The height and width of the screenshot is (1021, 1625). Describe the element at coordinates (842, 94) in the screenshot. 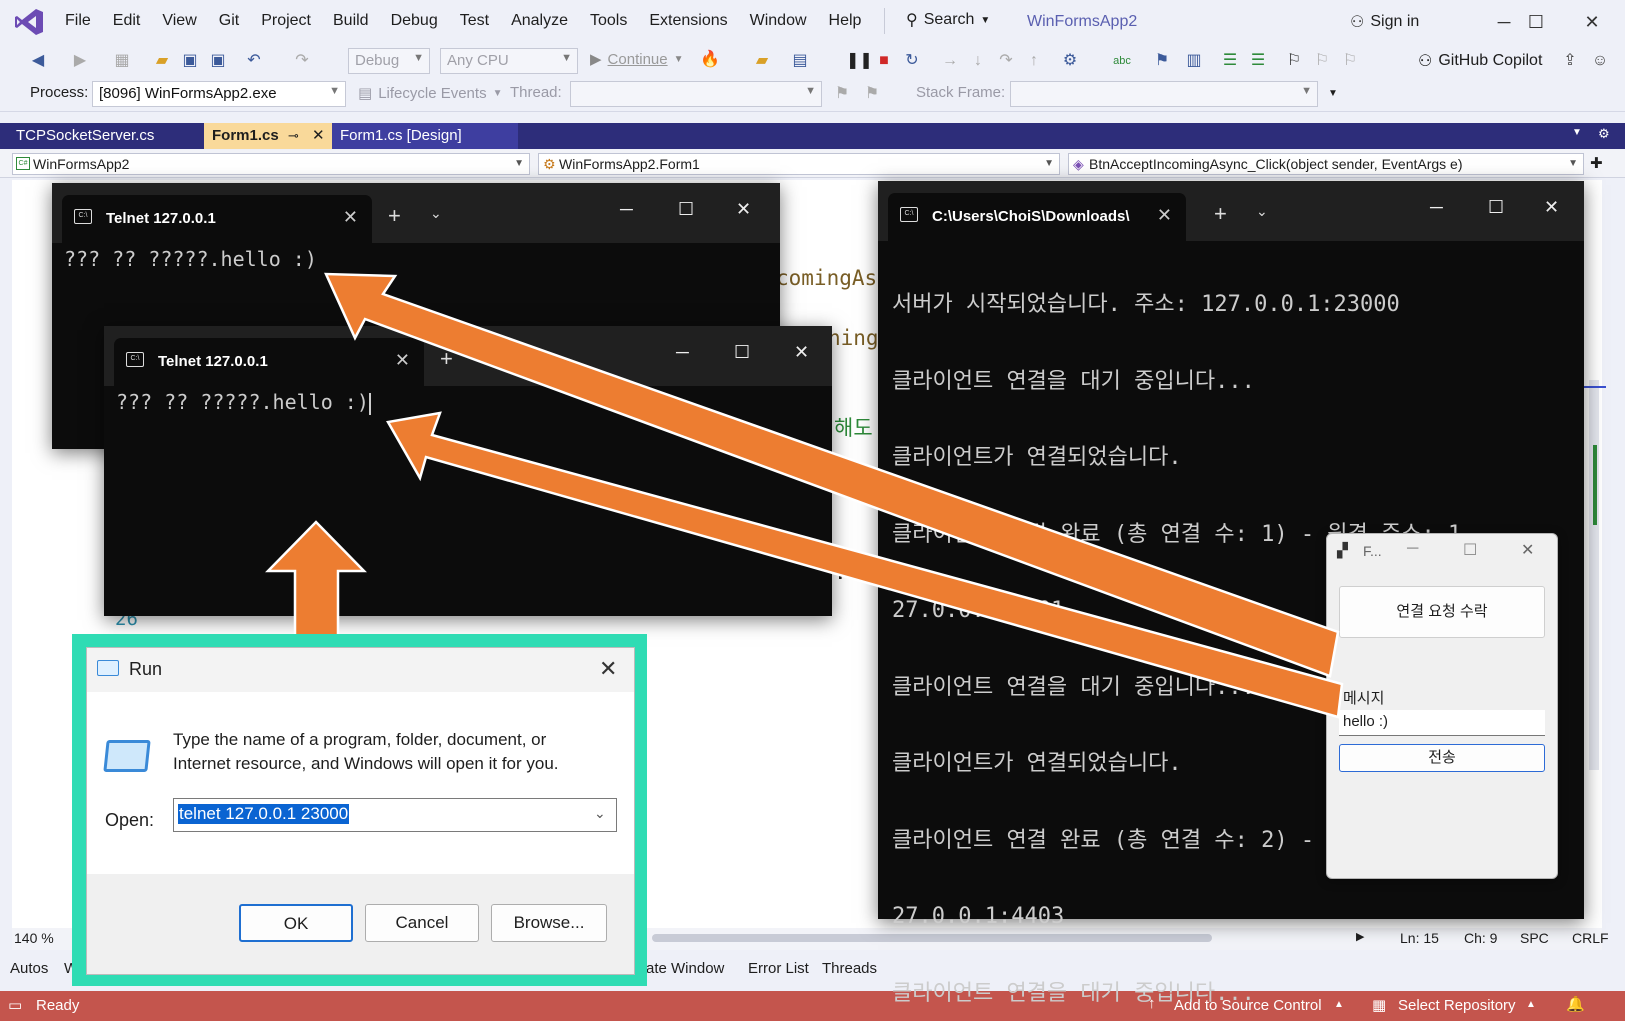

I see `flag-thread-icon: ⚑` at that location.